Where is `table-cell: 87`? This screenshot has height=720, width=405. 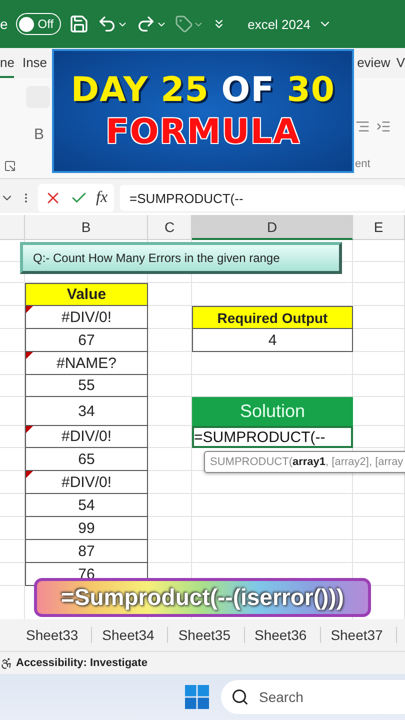
table-cell: 87 is located at coordinates (86, 551).